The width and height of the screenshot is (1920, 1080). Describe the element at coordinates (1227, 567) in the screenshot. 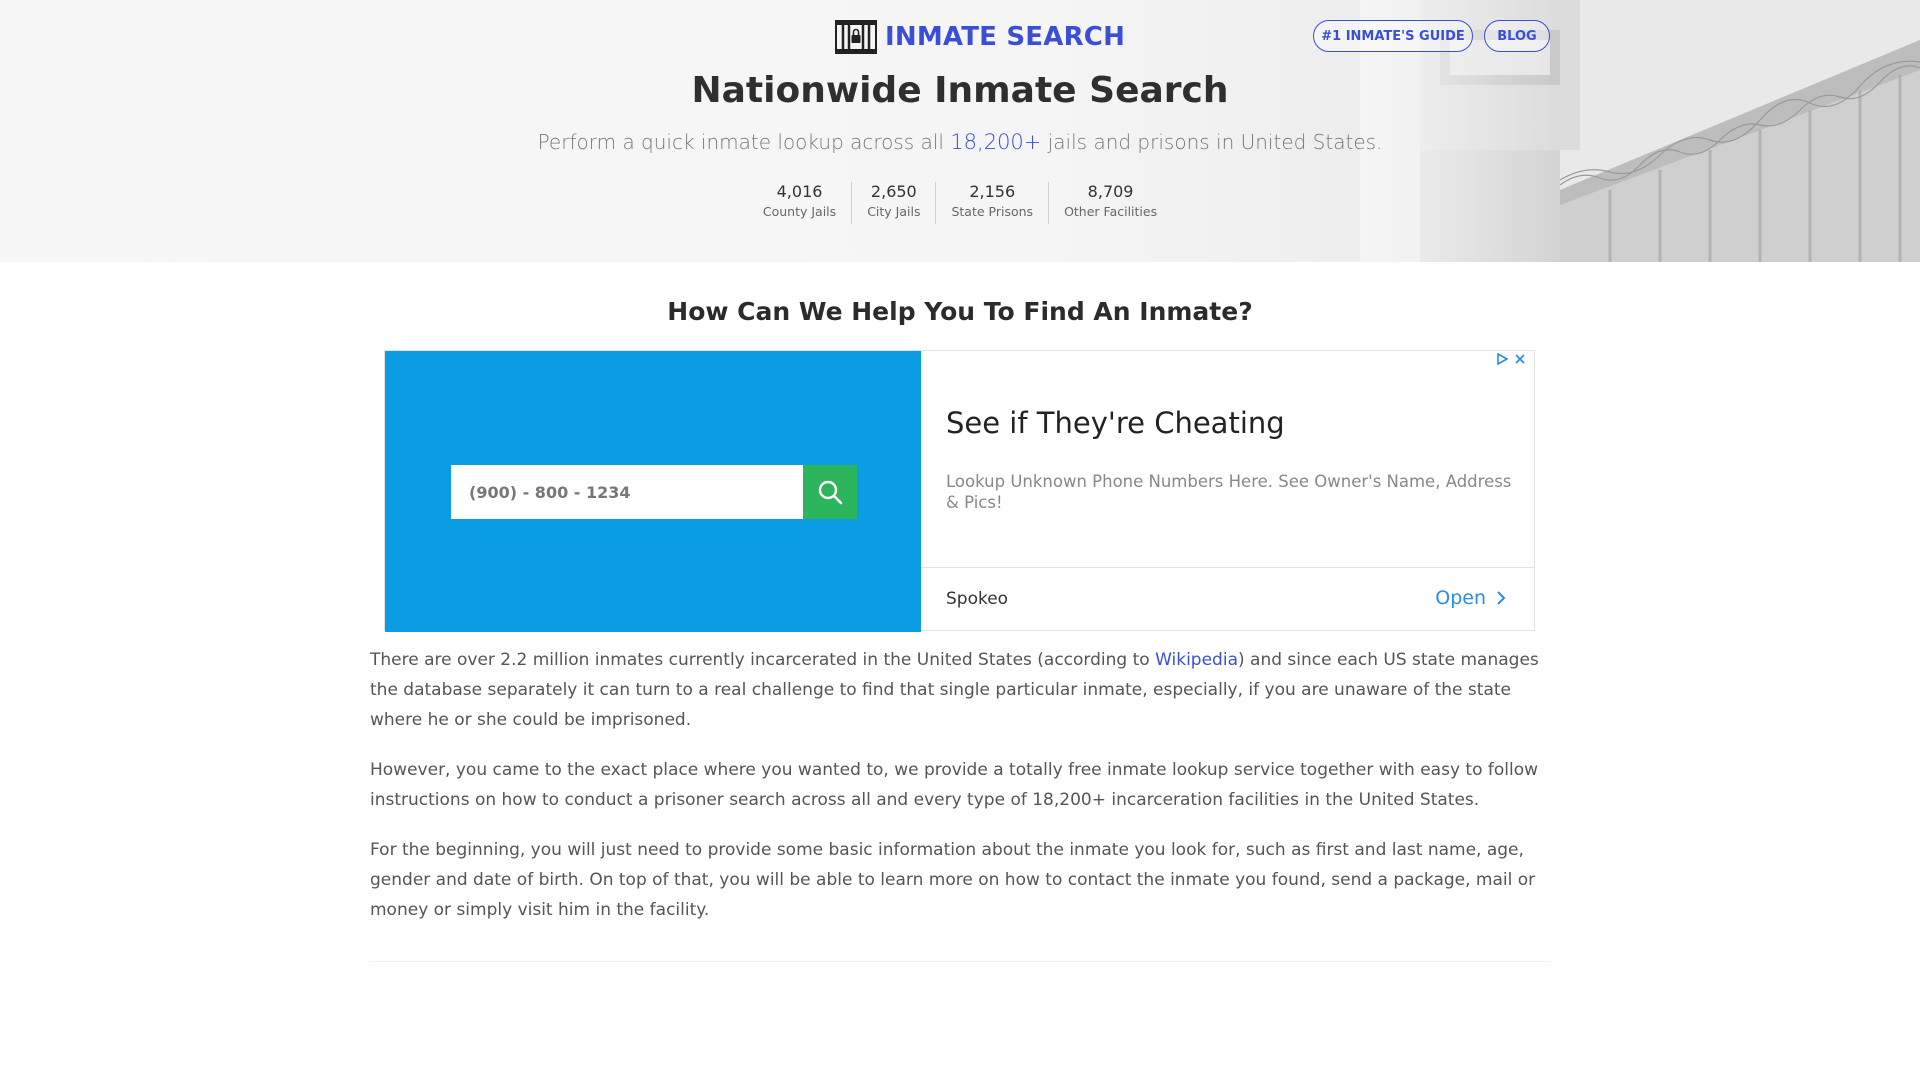

I see `ad-divider` at that location.